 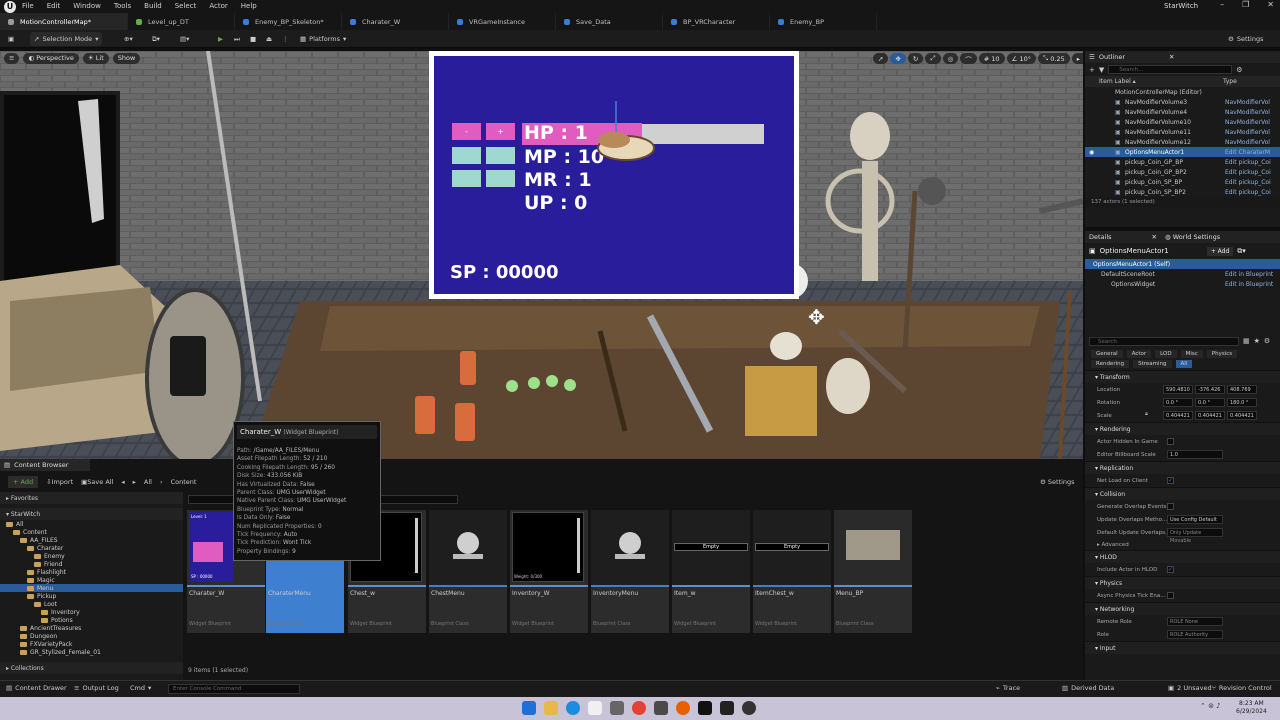 What do you see at coordinates (1195, 634) in the screenshot?
I see `role-dropdown: ROLE Authority` at bounding box center [1195, 634].